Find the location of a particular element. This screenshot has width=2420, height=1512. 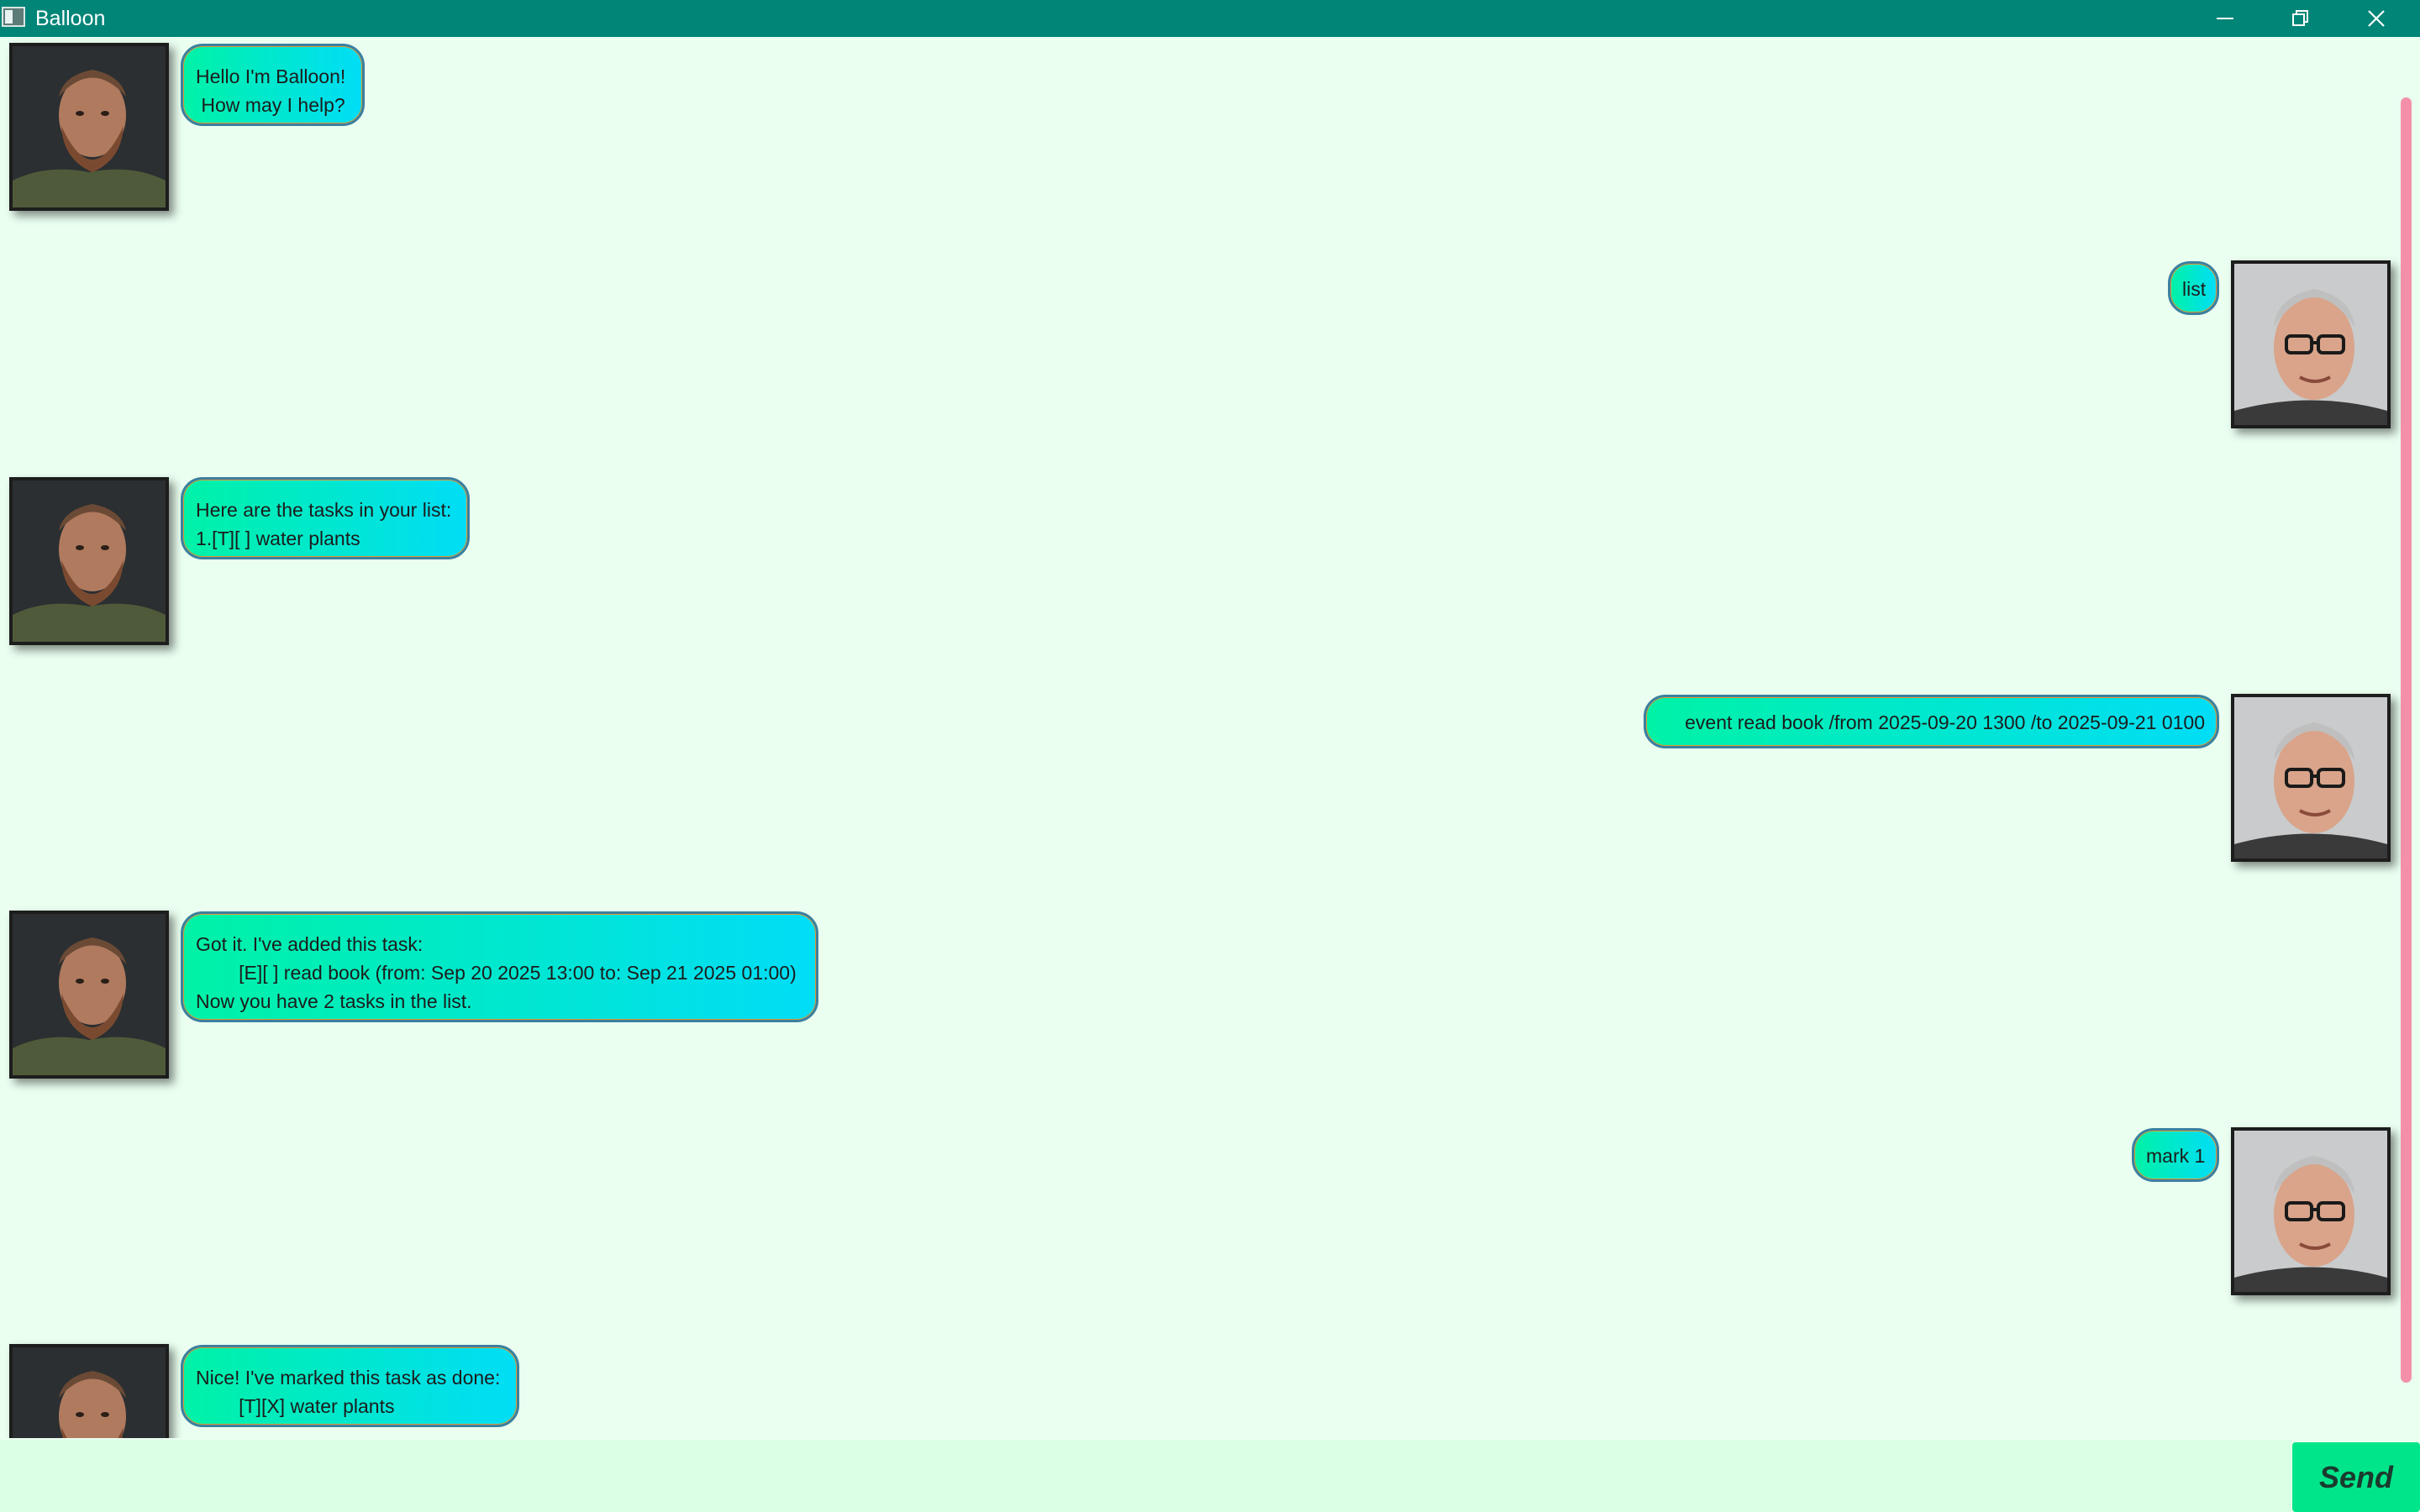

title-bar: Balloon is located at coordinates (1210, 18).